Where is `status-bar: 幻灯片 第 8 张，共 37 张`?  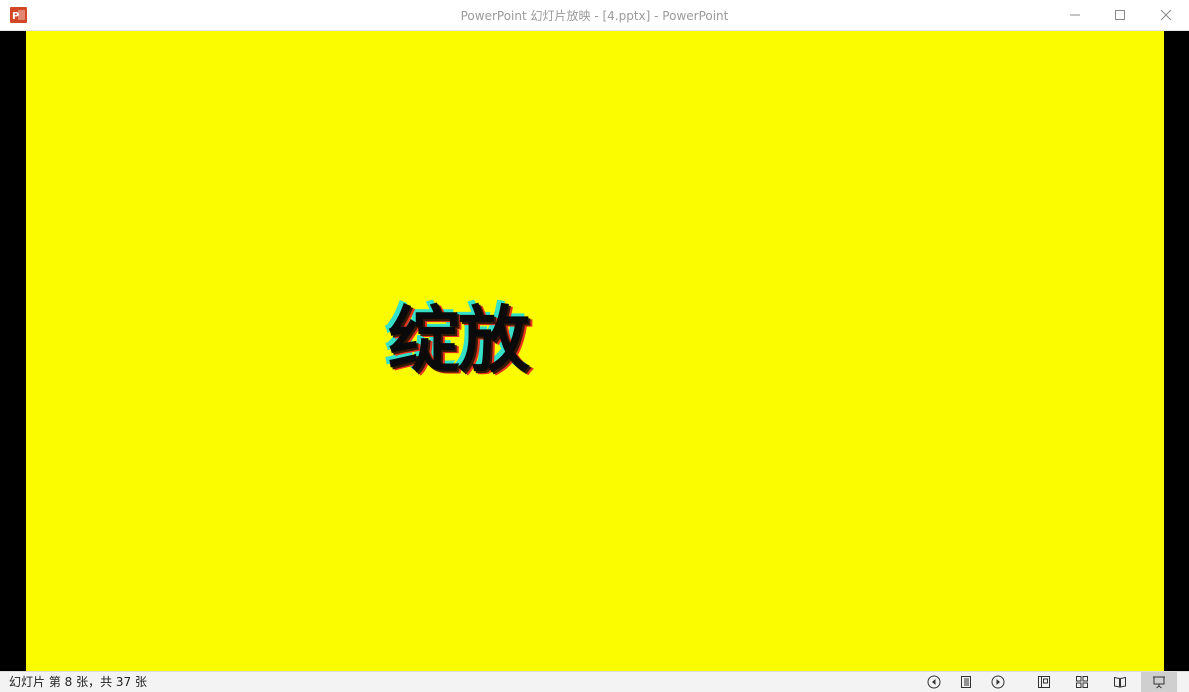 status-bar: 幻灯片 第 8 张，共 37 张 is located at coordinates (594, 681).